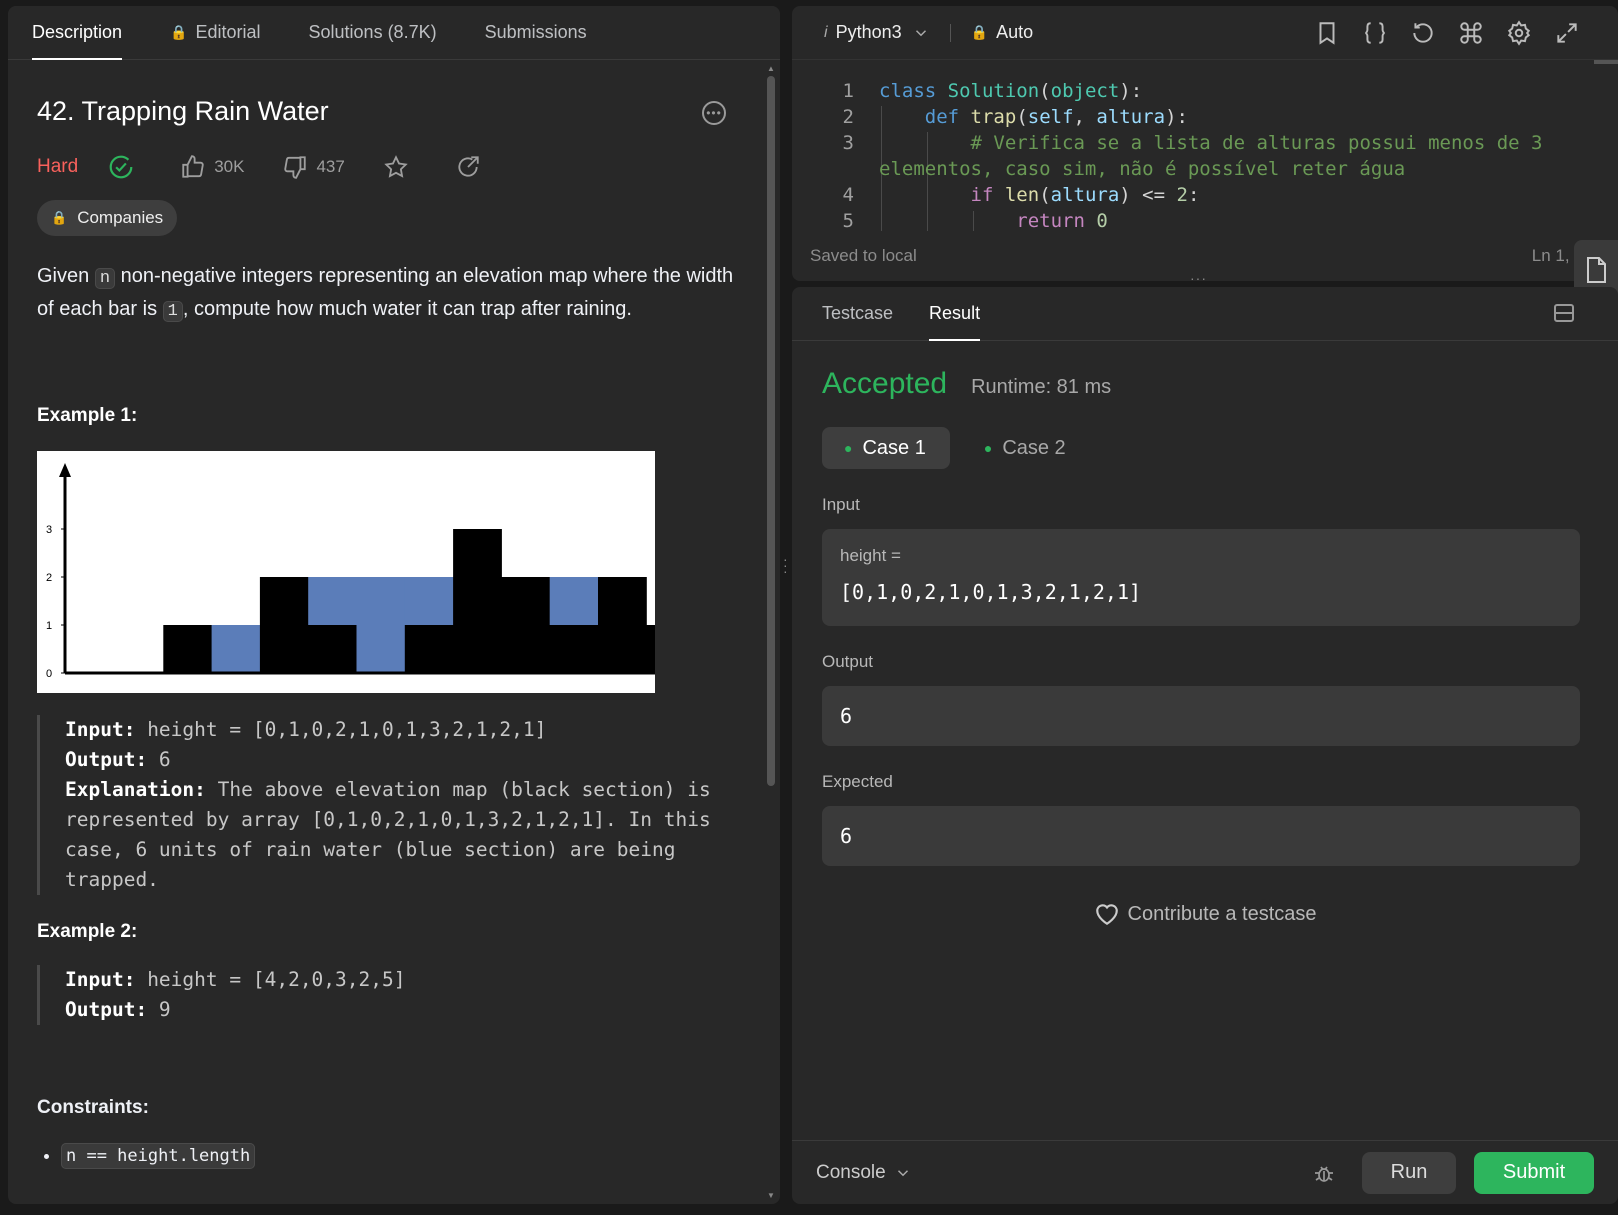 This screenshot has height=1215, width=1618. I want to click on code-token: ):, so click(1176, 117).